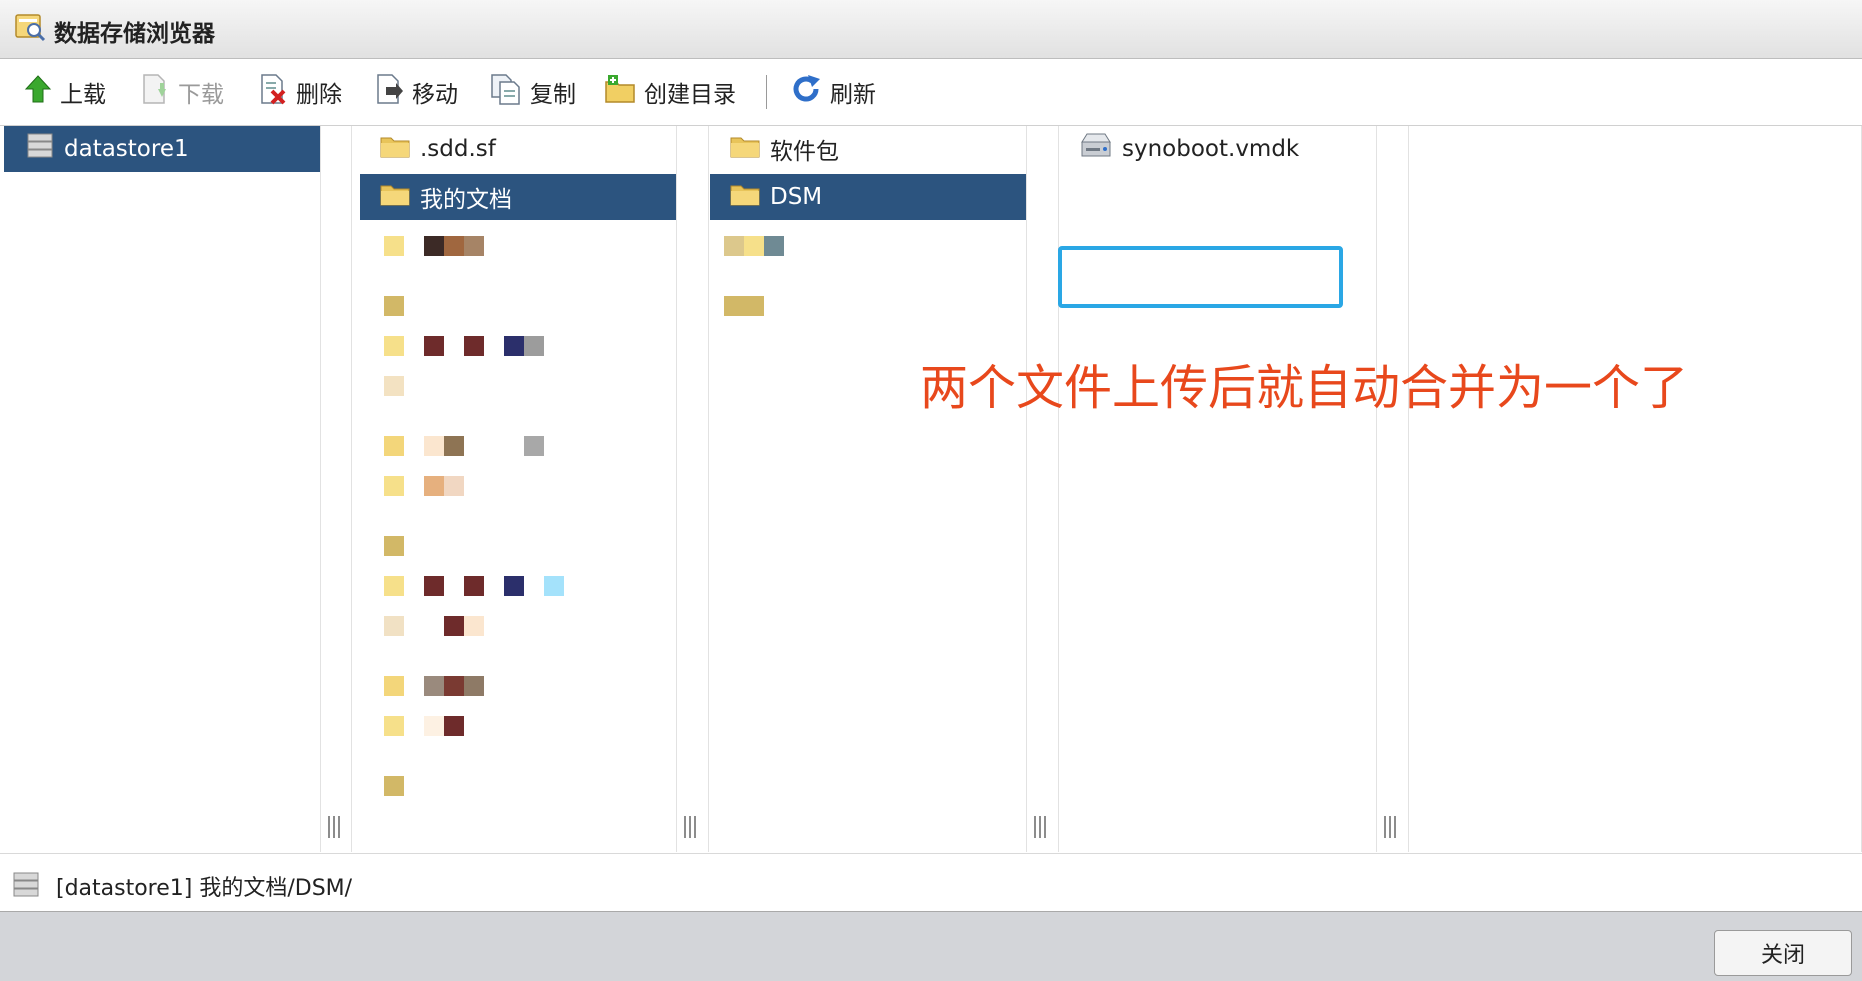 This screenshot has width=1862, height=981. Describe the element at coordinates (1200, 277) in the screenshot. I see `highlight-box` at that location.